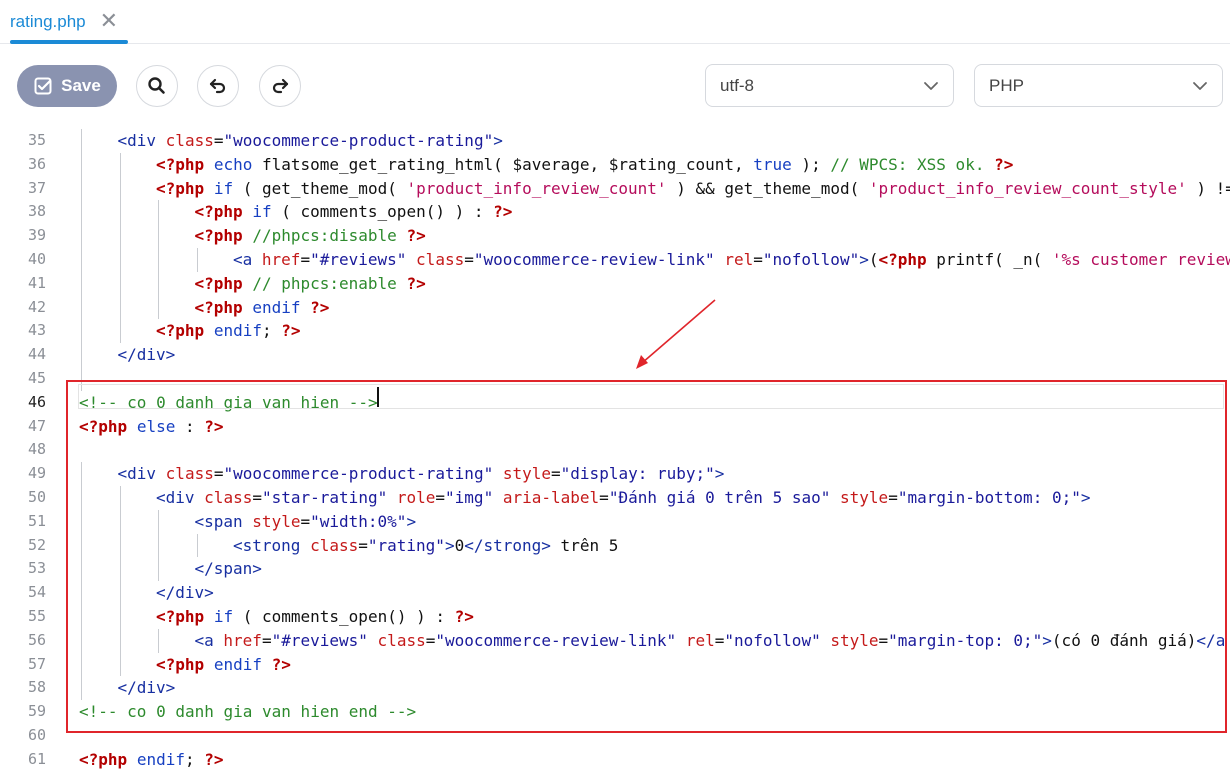 This screenshot has width=1230, height=769. I want to click on line-number: 52, so click(36, 544).